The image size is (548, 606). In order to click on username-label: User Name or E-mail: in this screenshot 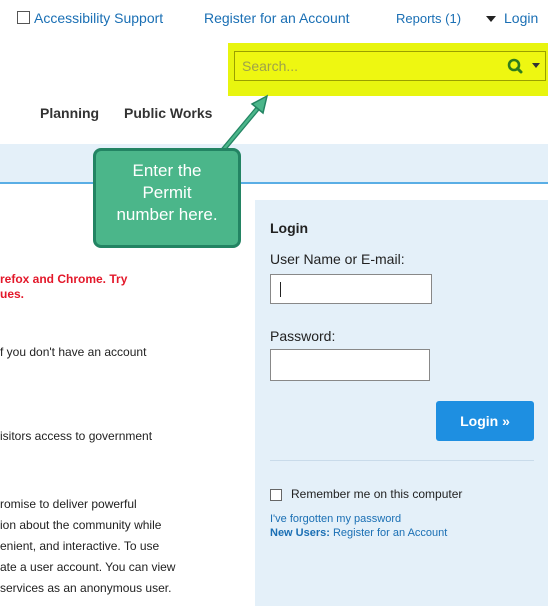, I will do `click(337, 259)`.